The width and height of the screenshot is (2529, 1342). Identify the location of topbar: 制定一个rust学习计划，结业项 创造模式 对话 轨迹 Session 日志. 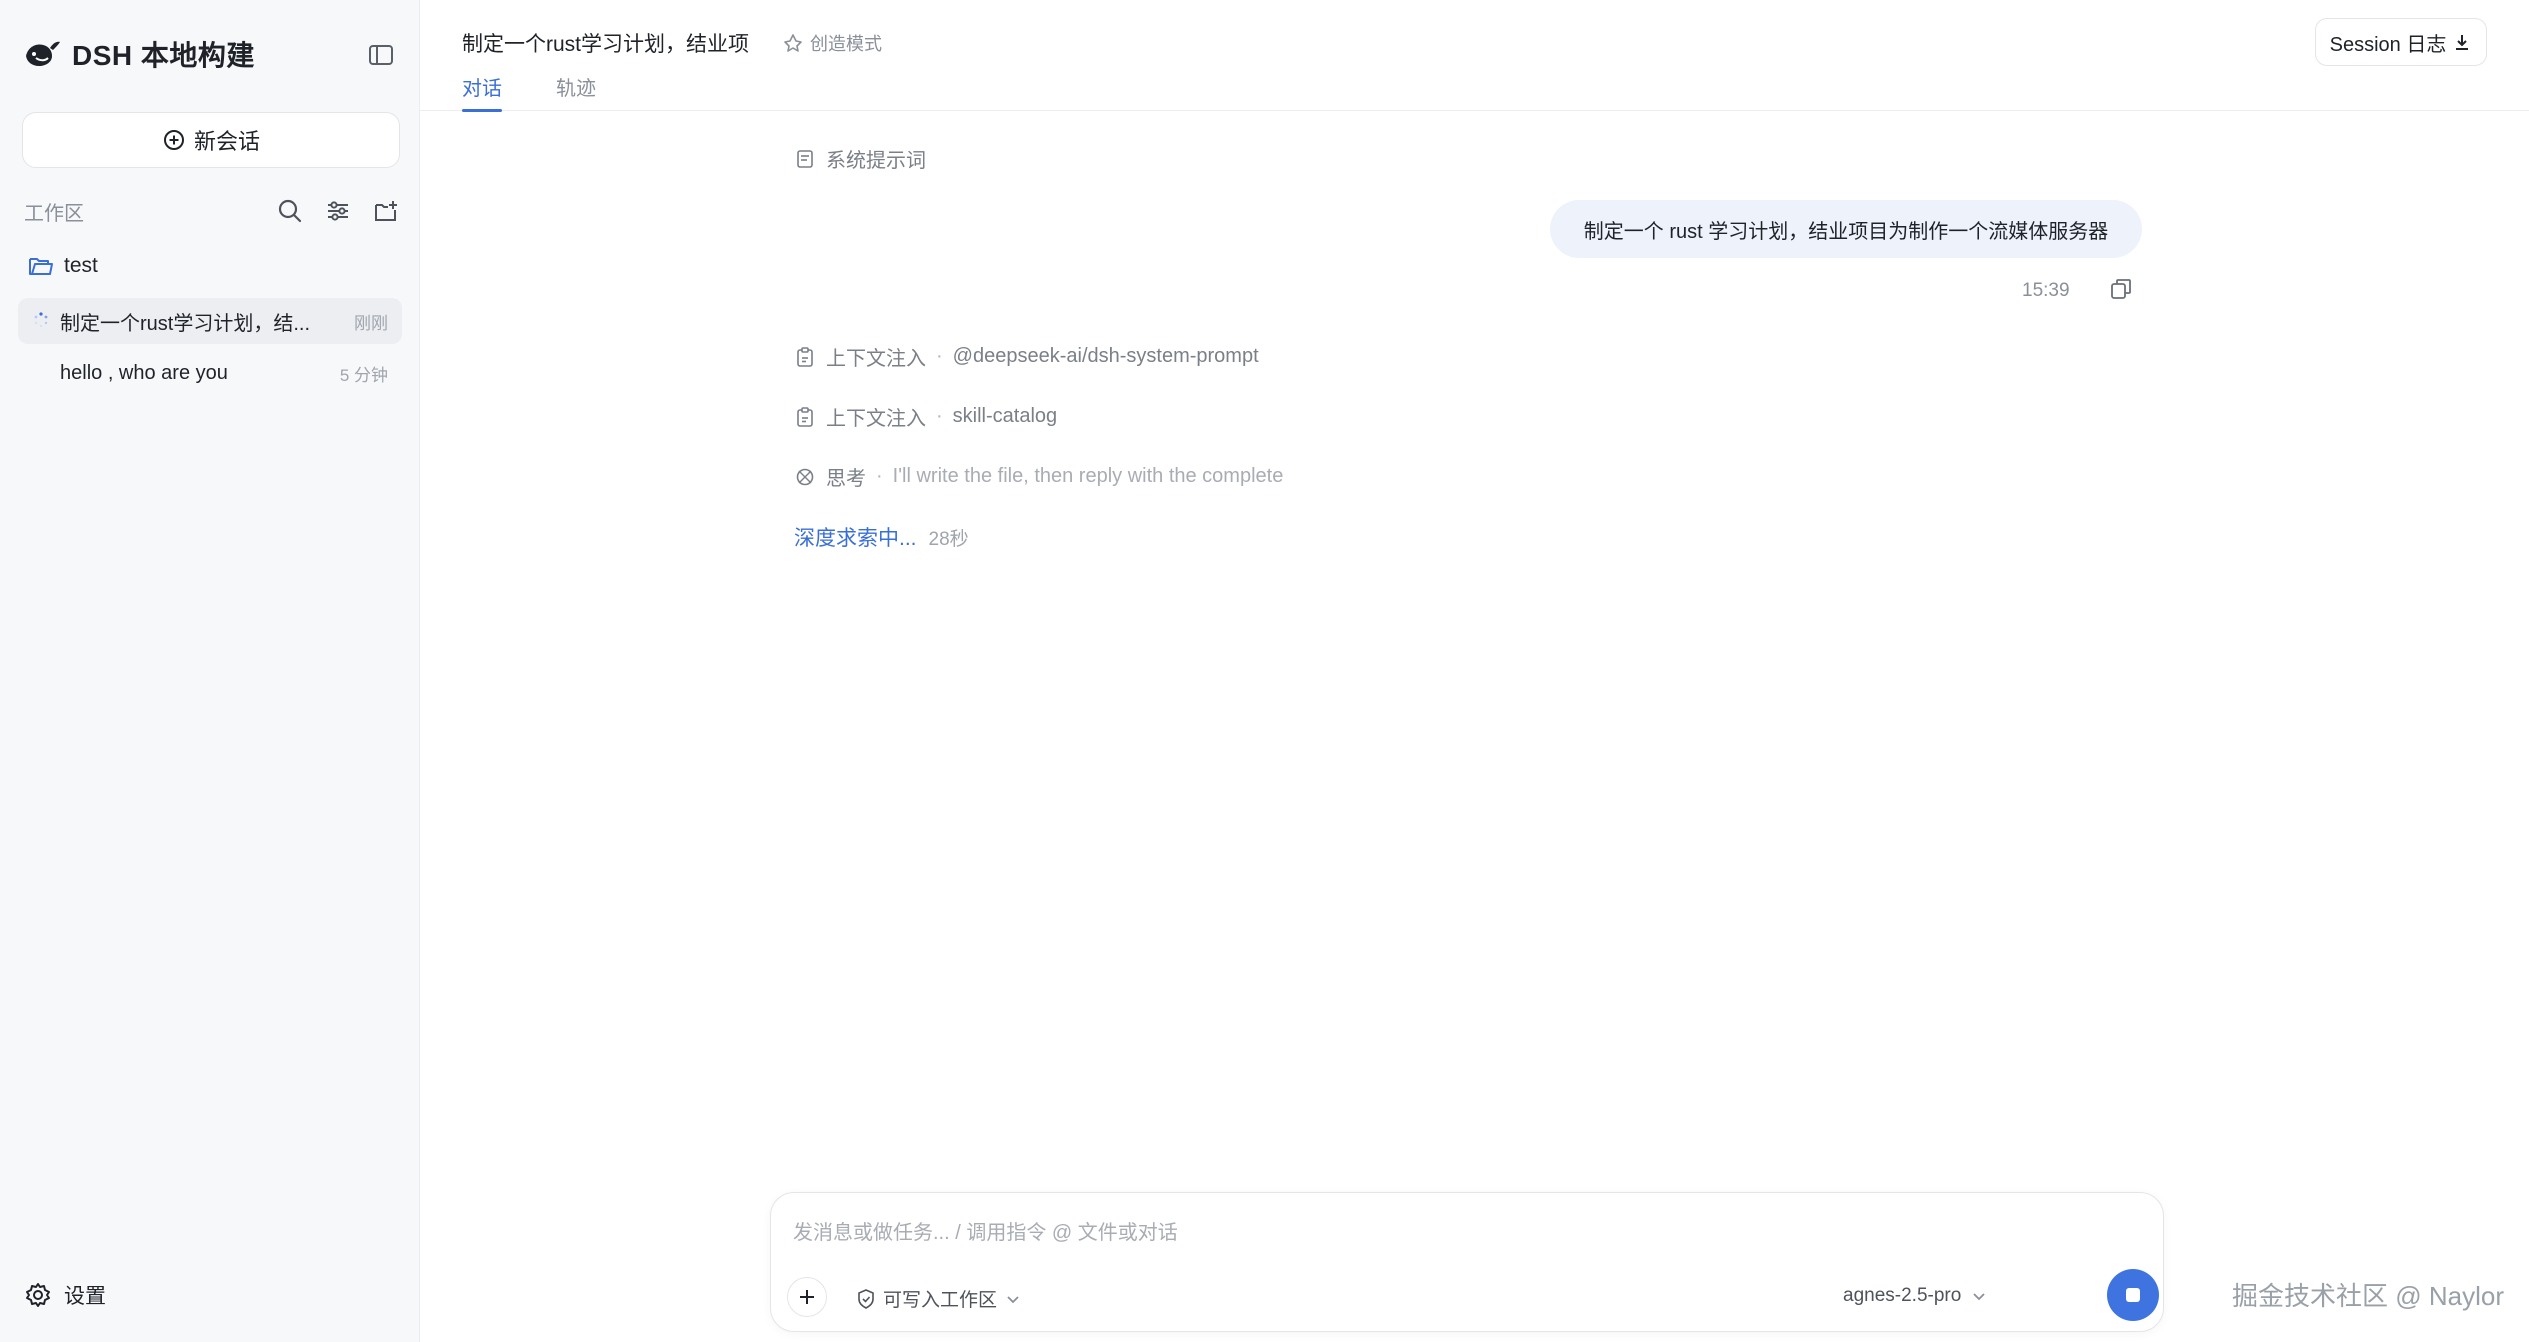
(1474, 56).